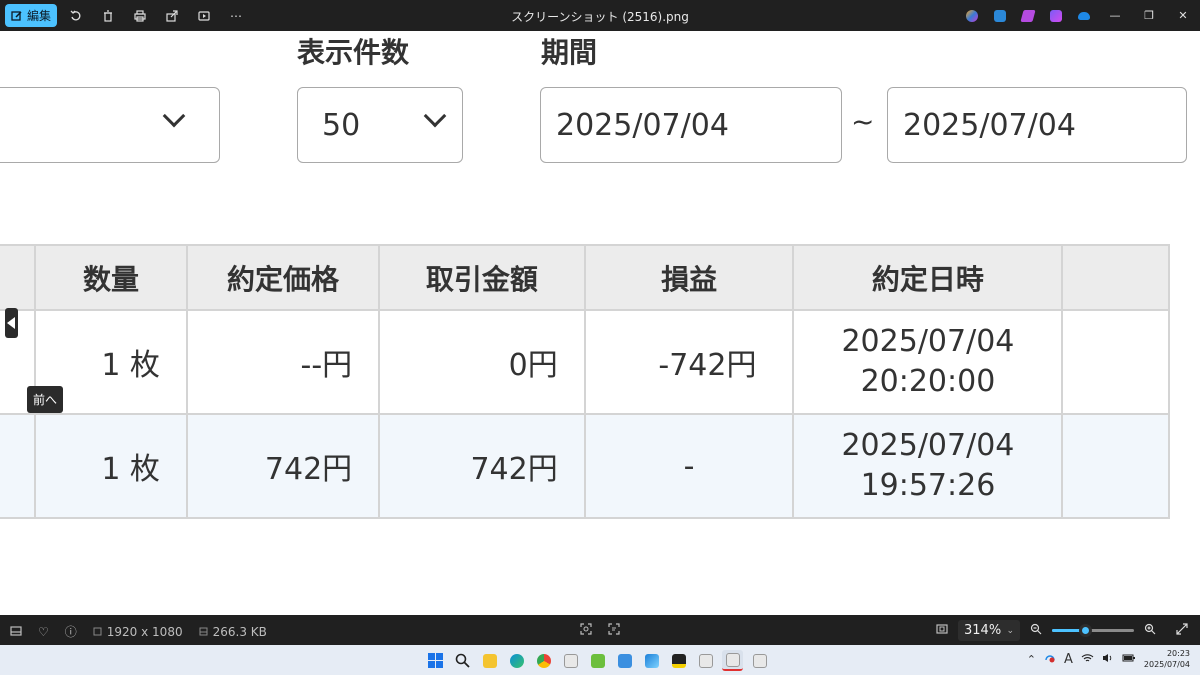 The width and height of the screenshot is (1200, 675). I want to click on datetime-cell: 2025/07/04 20:20:00, so click(928, 362).